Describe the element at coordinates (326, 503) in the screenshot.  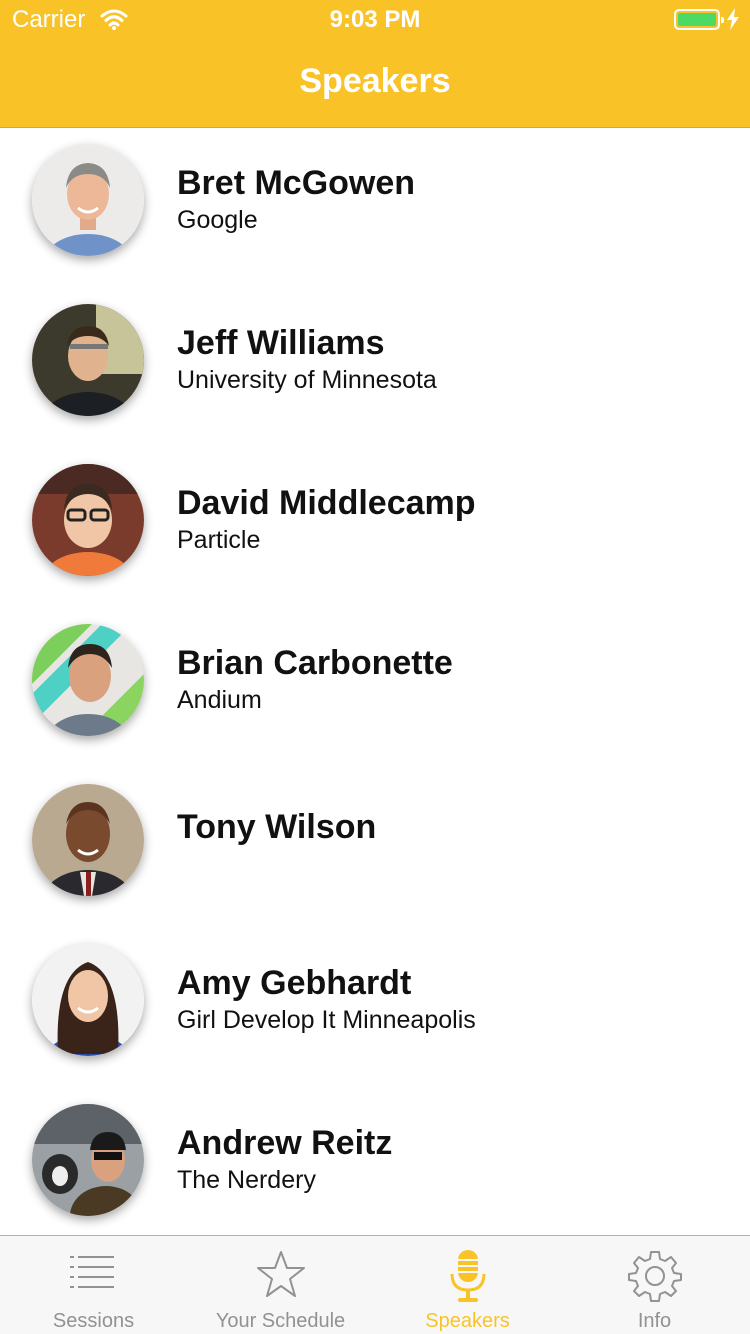
I see `speaker-name: David Middlecamp` at that location.